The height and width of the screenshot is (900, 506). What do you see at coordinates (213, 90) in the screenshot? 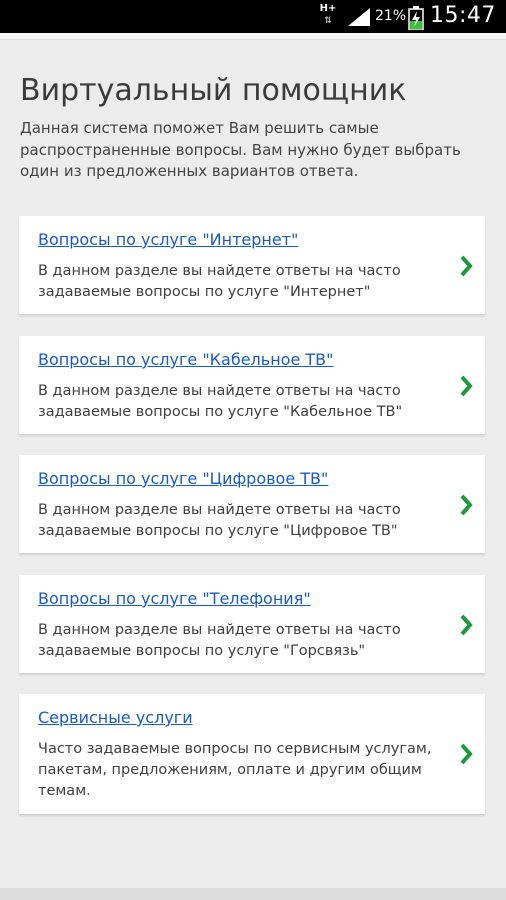
I see `page-title: Виртуальный помощник` at bounding box center [213, 90].